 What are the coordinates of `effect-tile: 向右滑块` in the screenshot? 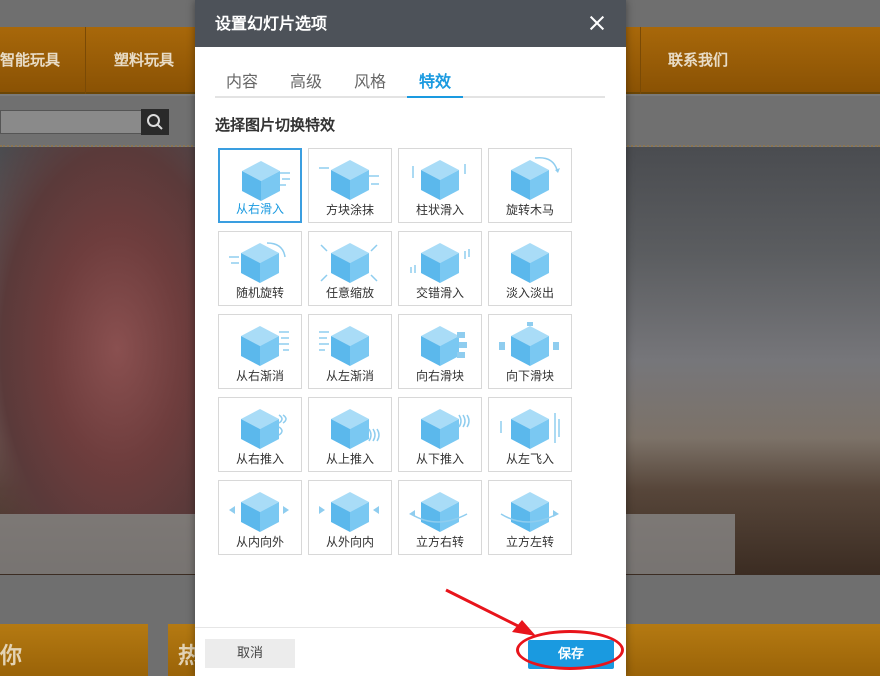 It's located at (440, 351).